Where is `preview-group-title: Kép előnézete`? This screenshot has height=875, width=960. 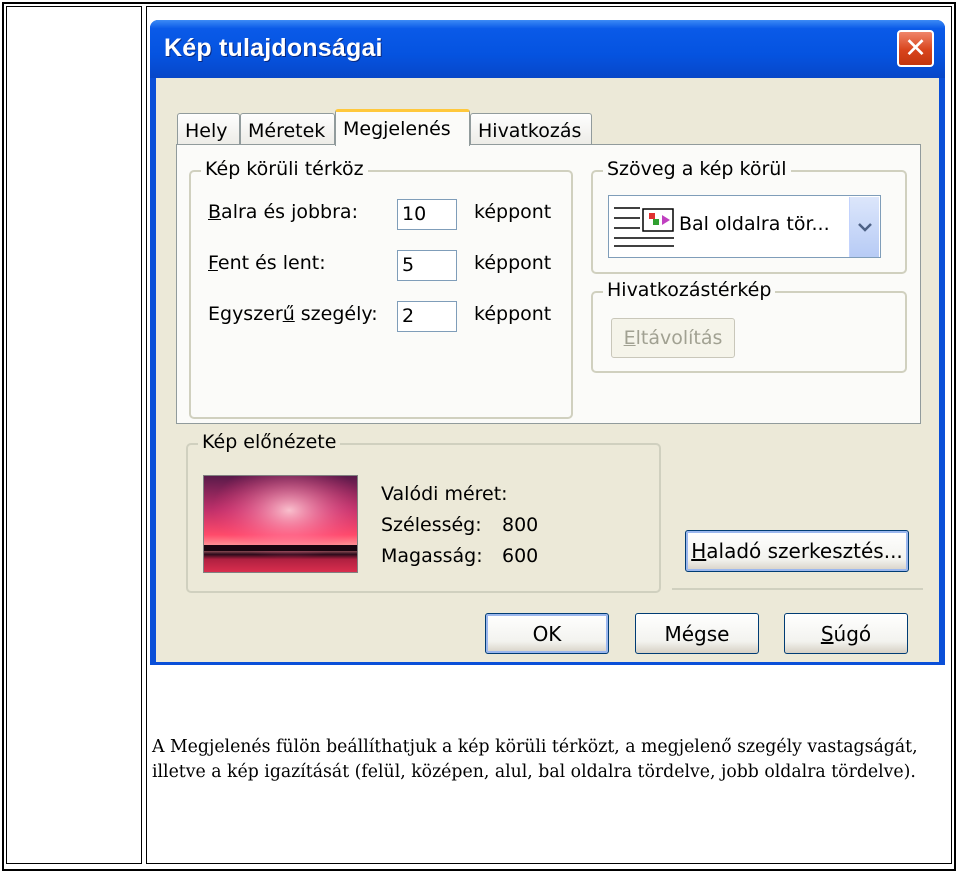 preview-group-title: Kép előnézete is located at coordinates (269, 442).